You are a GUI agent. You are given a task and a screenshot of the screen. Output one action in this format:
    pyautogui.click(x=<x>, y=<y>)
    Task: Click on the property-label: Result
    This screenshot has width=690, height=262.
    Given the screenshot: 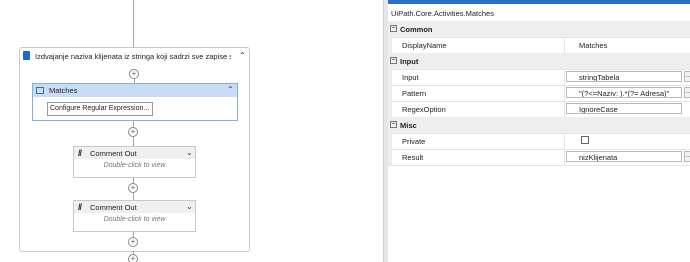 What is the action you would take?
    pyautogui.click(x=413, y=157)
    